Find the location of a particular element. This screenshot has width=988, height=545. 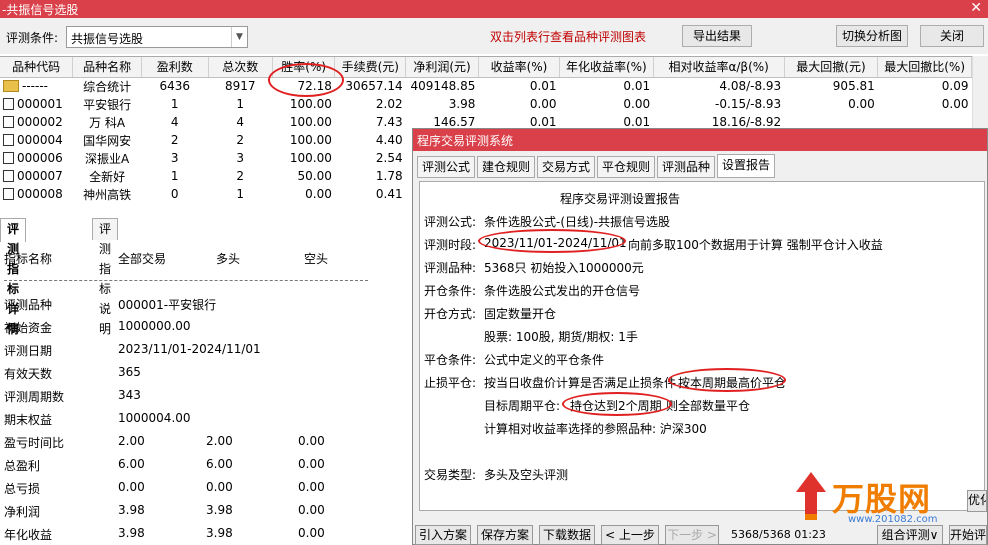

cell-name: 深振业A is located at coordinates (107, 158).